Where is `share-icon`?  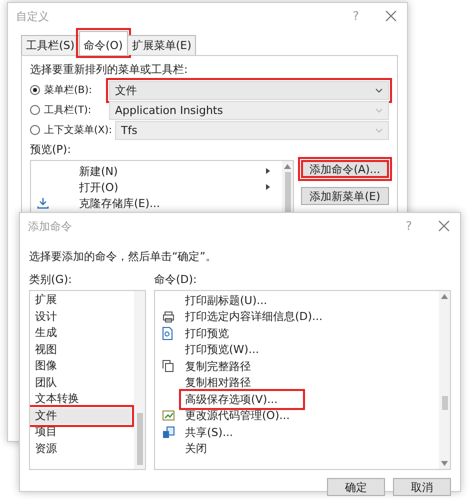 share-icon is located at coordinates (168, 432).